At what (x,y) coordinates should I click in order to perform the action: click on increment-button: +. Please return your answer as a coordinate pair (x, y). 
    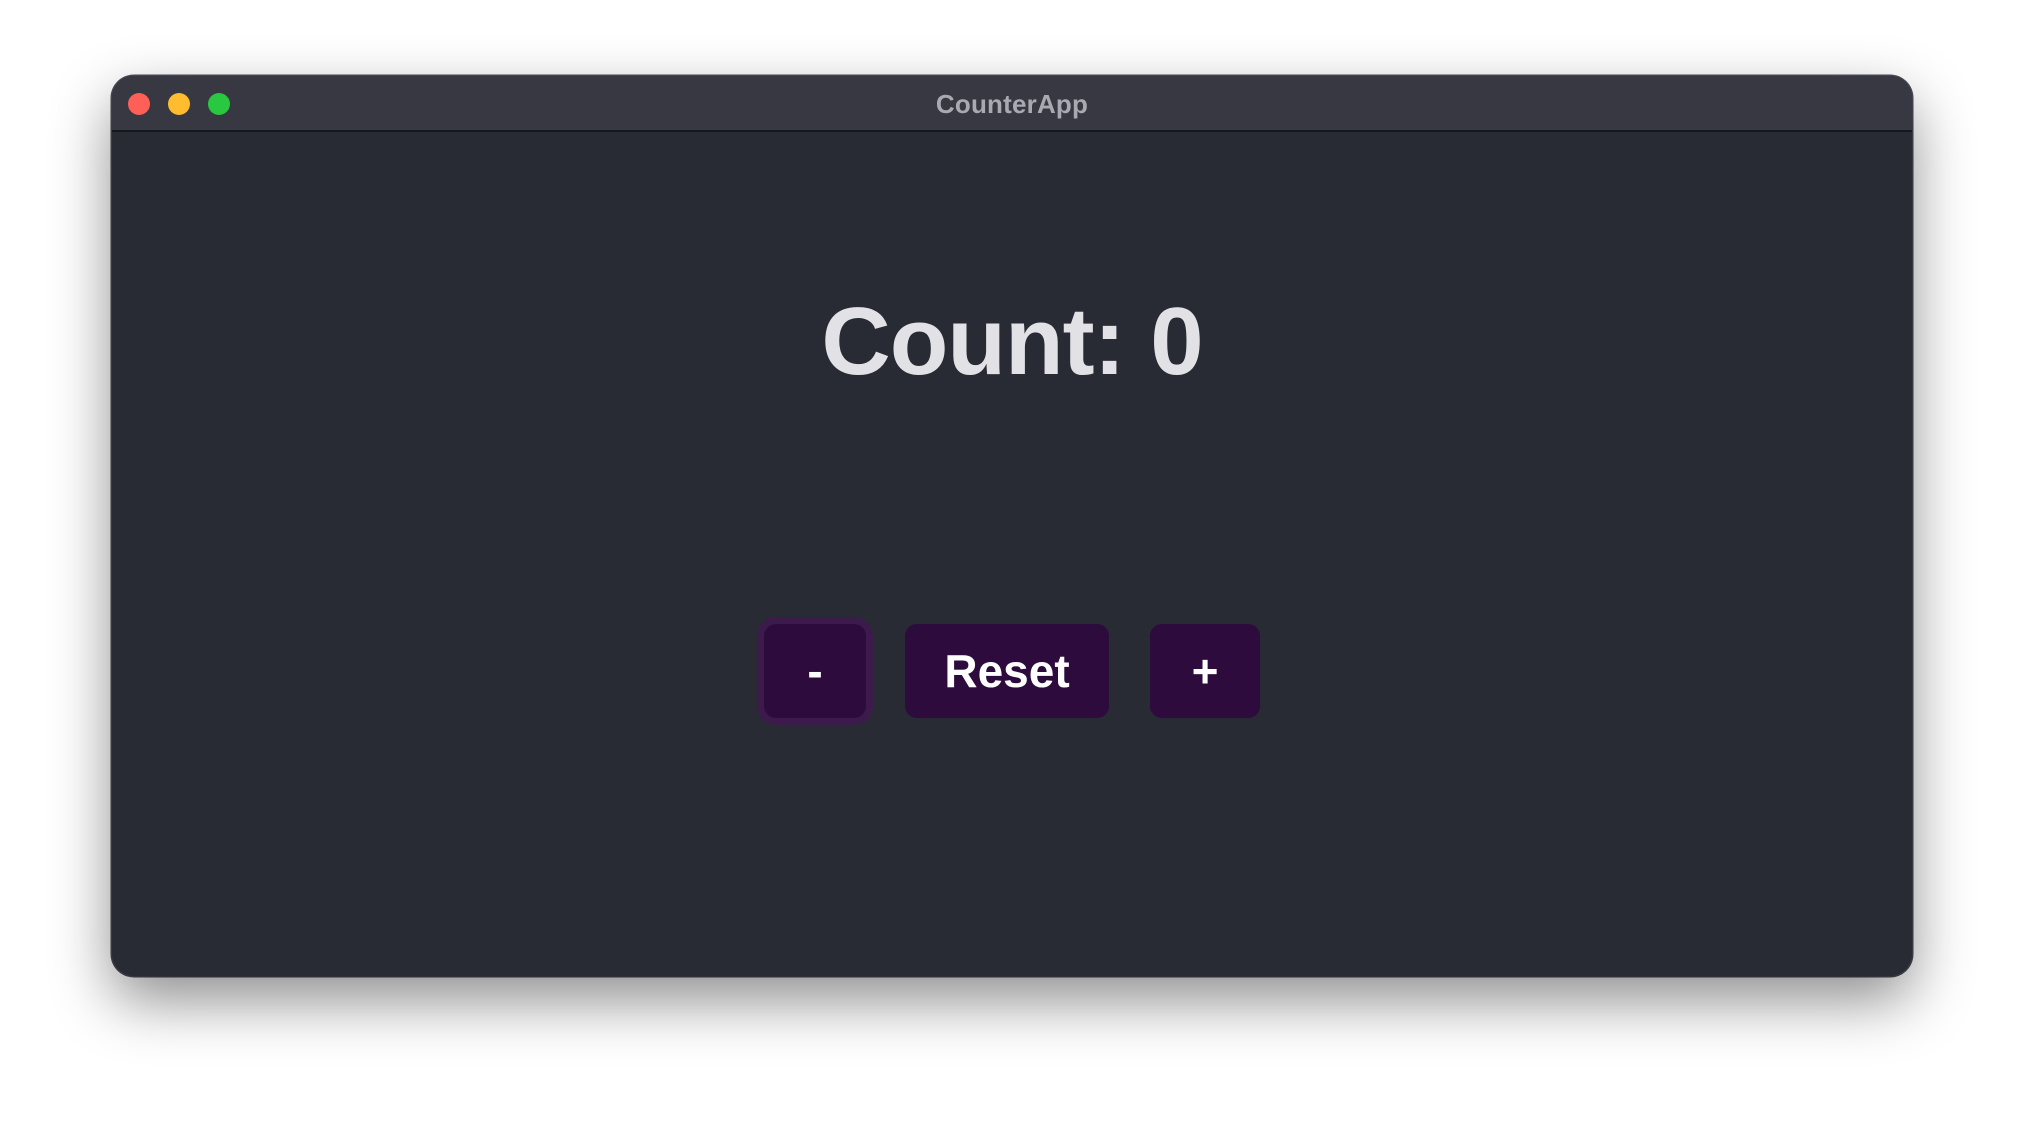
    Looking at the image, I should click on (1205, 671).